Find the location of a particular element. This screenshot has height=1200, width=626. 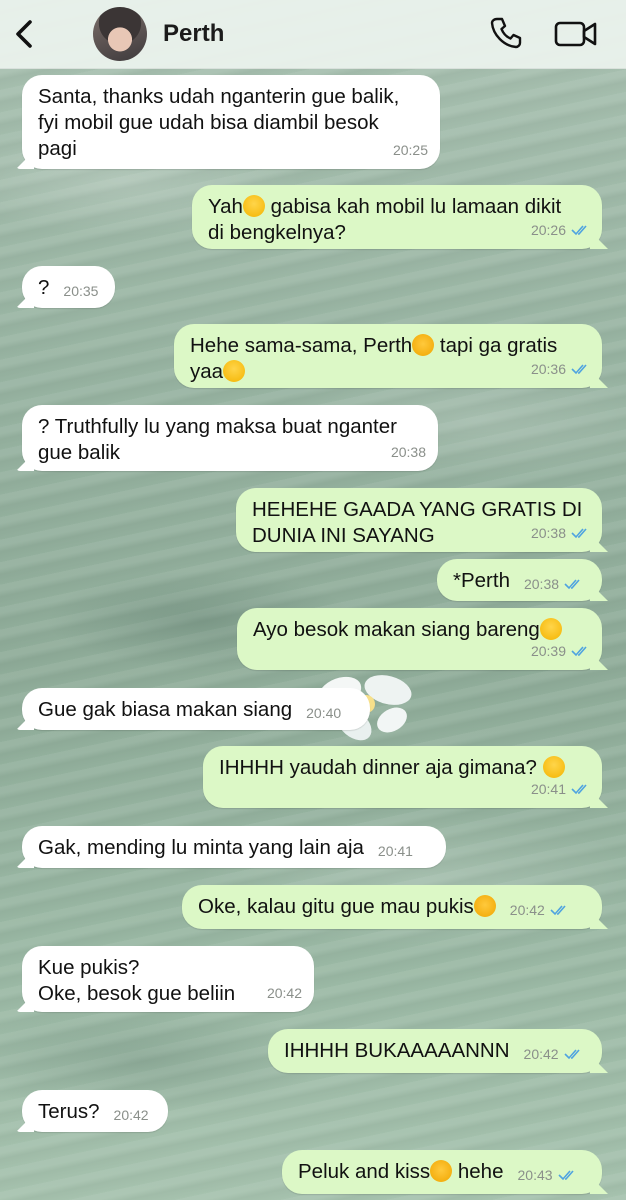

message-incoming: Gue gak biasa makan siang 20:40 is located at coordinates (196, 709).